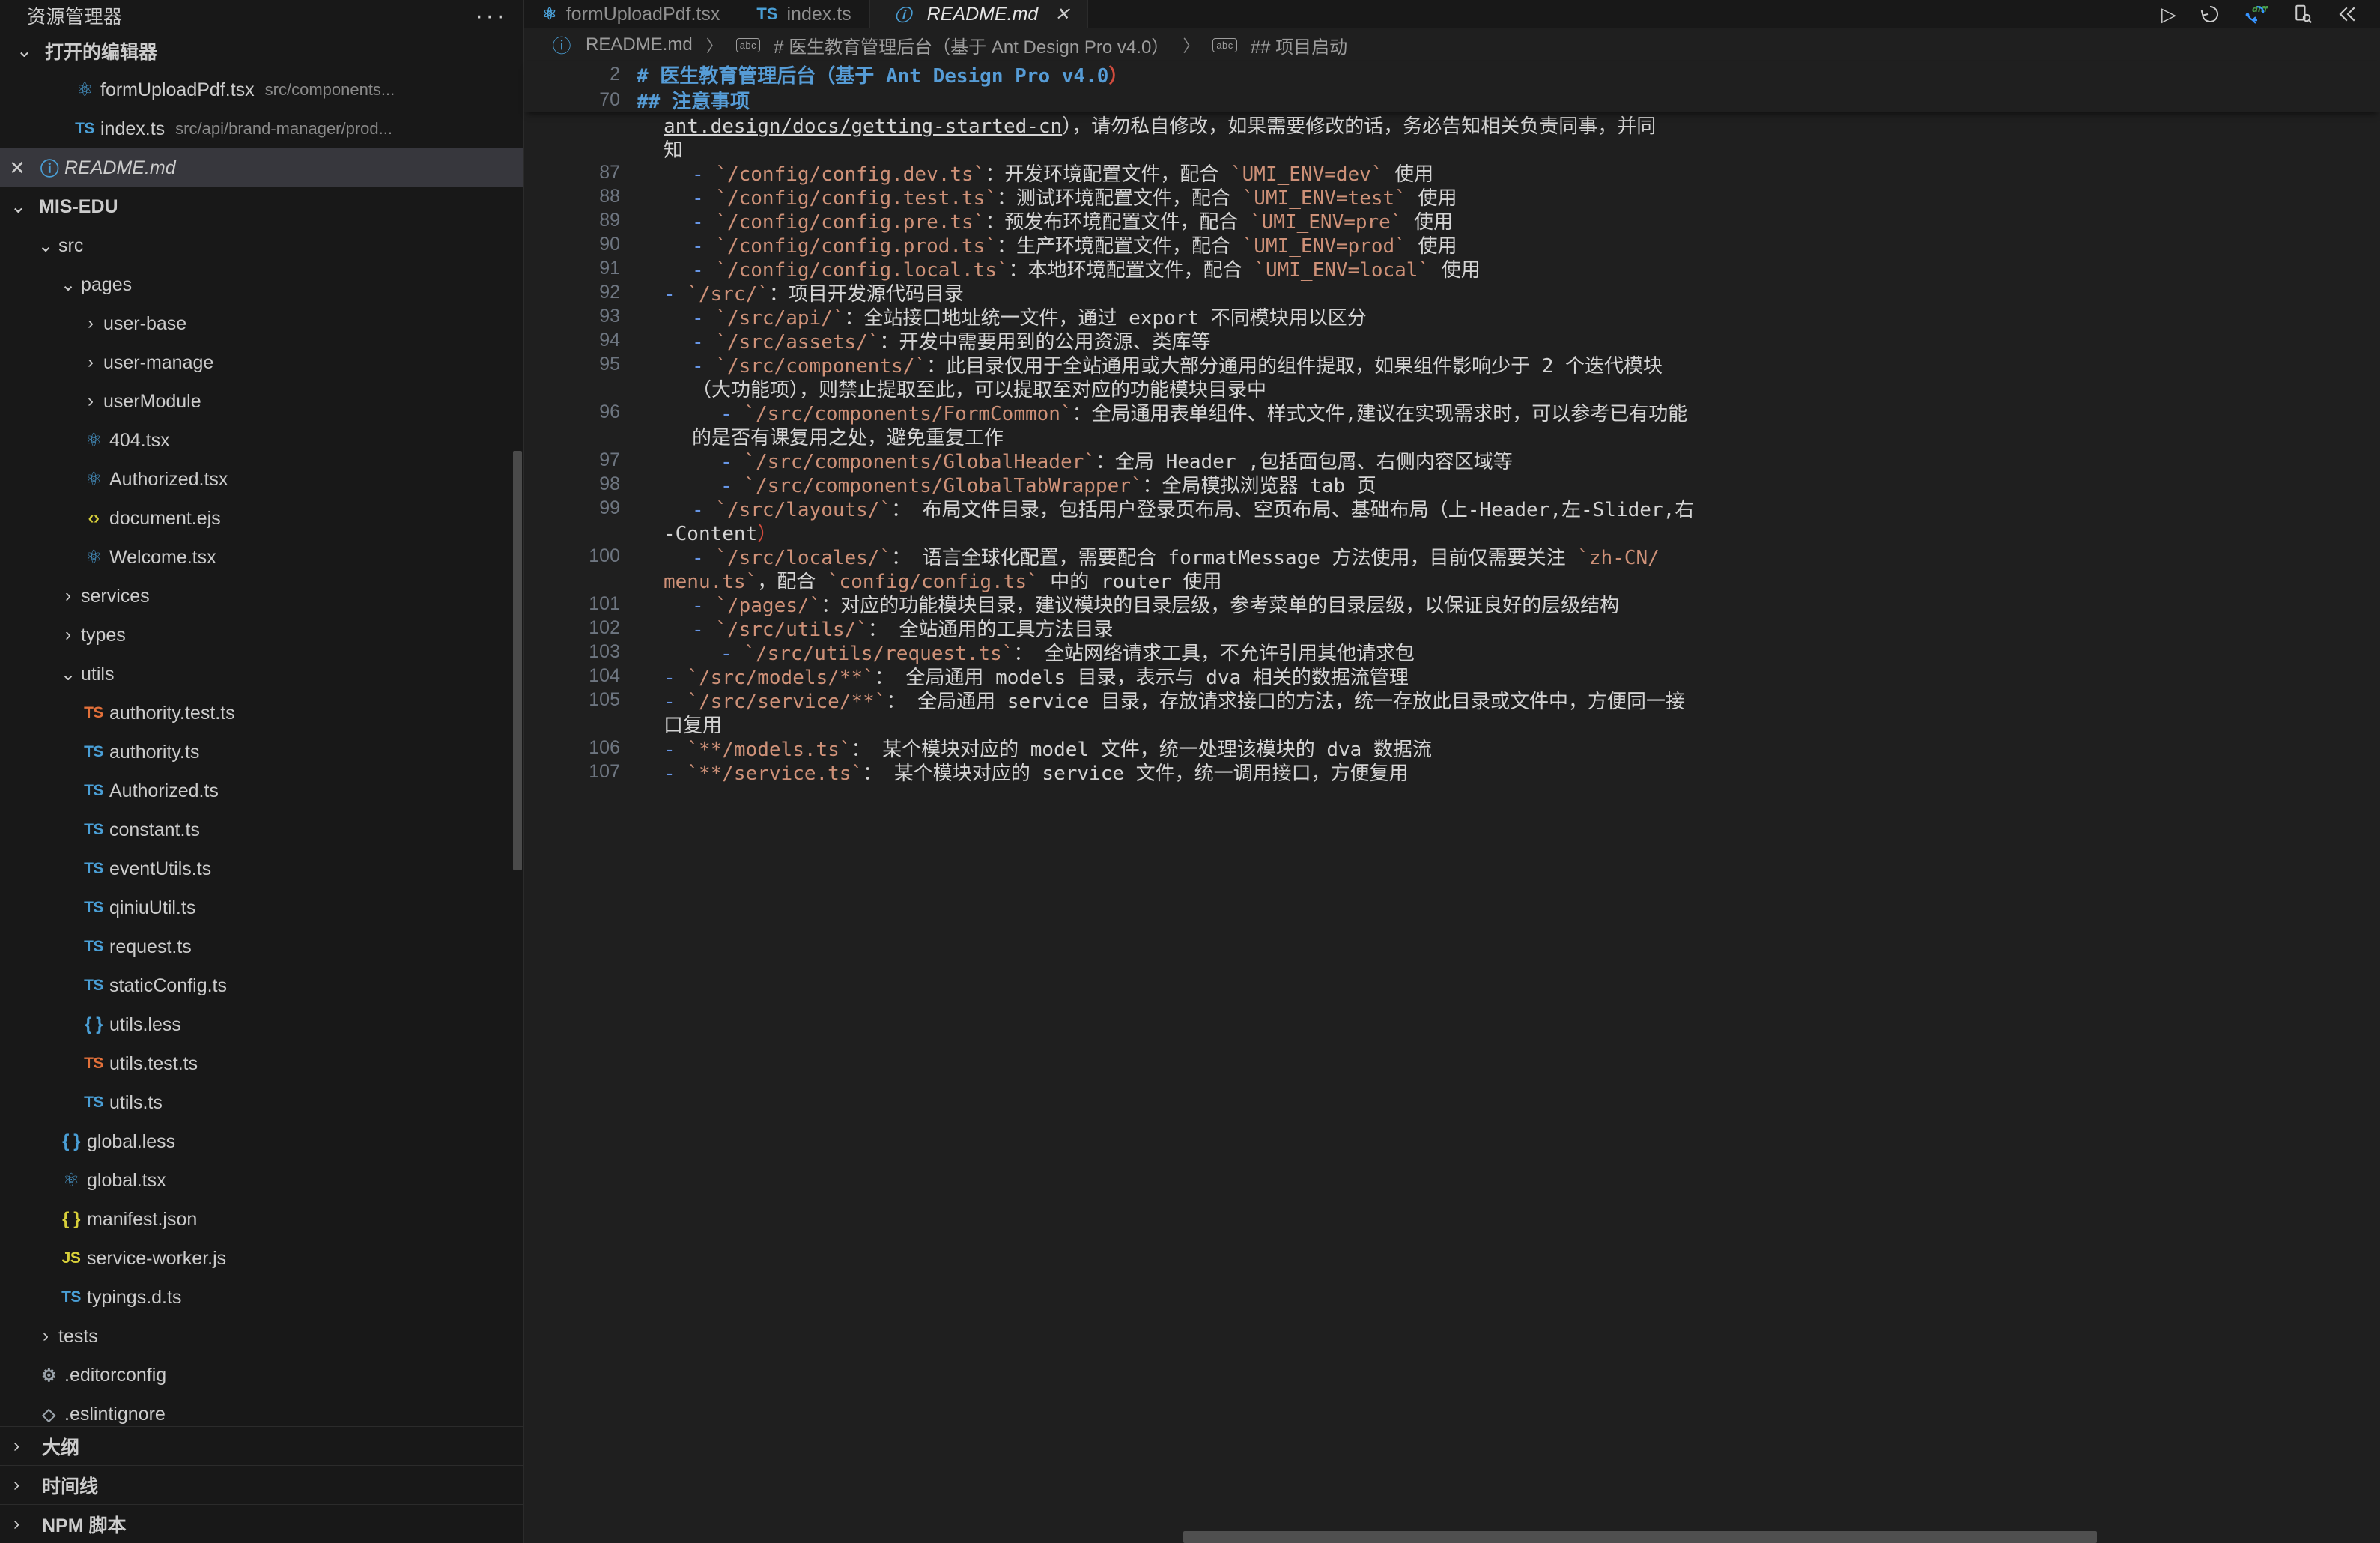 The height and width of the screenshot is (1543, 2380). What do you see at coordinates (1640, 1537) in the screenshot?
I see `horizontal-scrollbar` at bounding box center [1640, 1537].